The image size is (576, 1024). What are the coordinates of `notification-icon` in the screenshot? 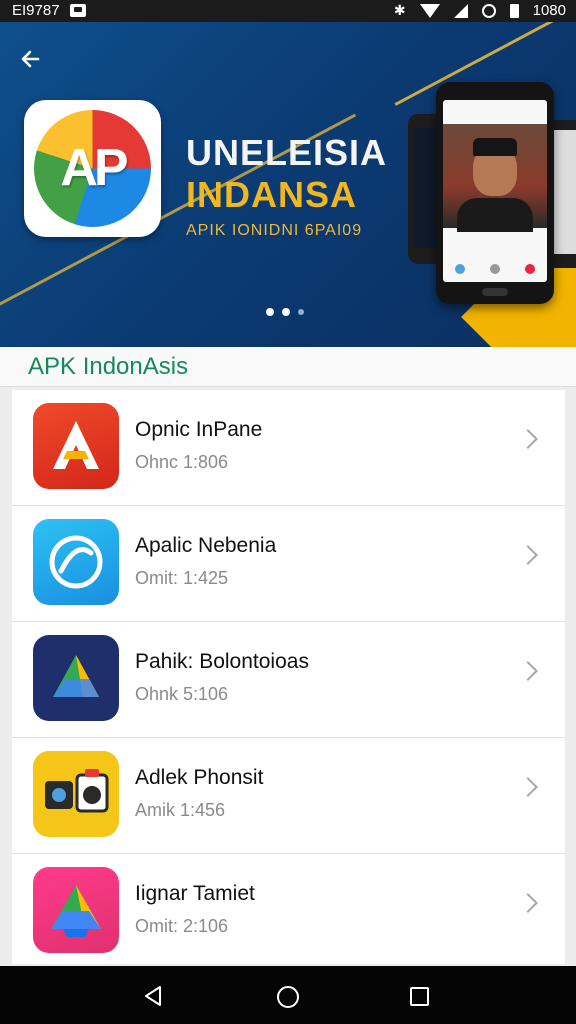 It's located at (77, 10).